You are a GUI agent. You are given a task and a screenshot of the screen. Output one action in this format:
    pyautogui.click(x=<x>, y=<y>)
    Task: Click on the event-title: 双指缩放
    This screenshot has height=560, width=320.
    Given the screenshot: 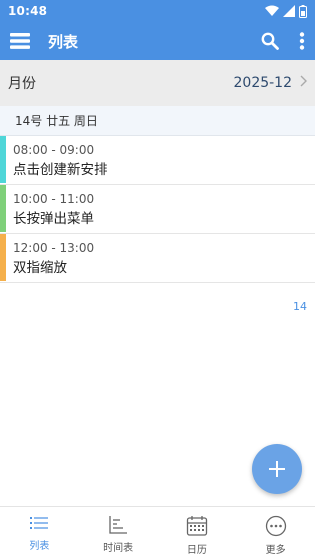 What is the action you would take?
    pyautogui.click(x=40, y=268)
    